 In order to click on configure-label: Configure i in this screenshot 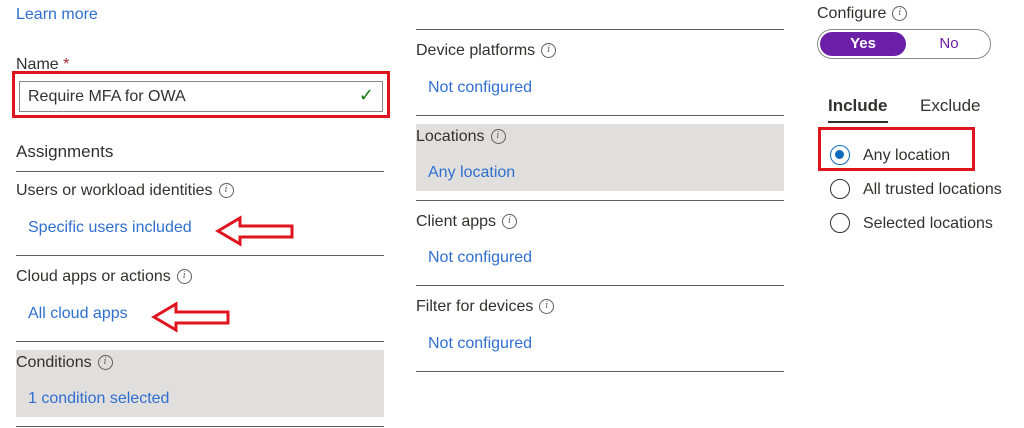, I will do `click(862, 14)`.